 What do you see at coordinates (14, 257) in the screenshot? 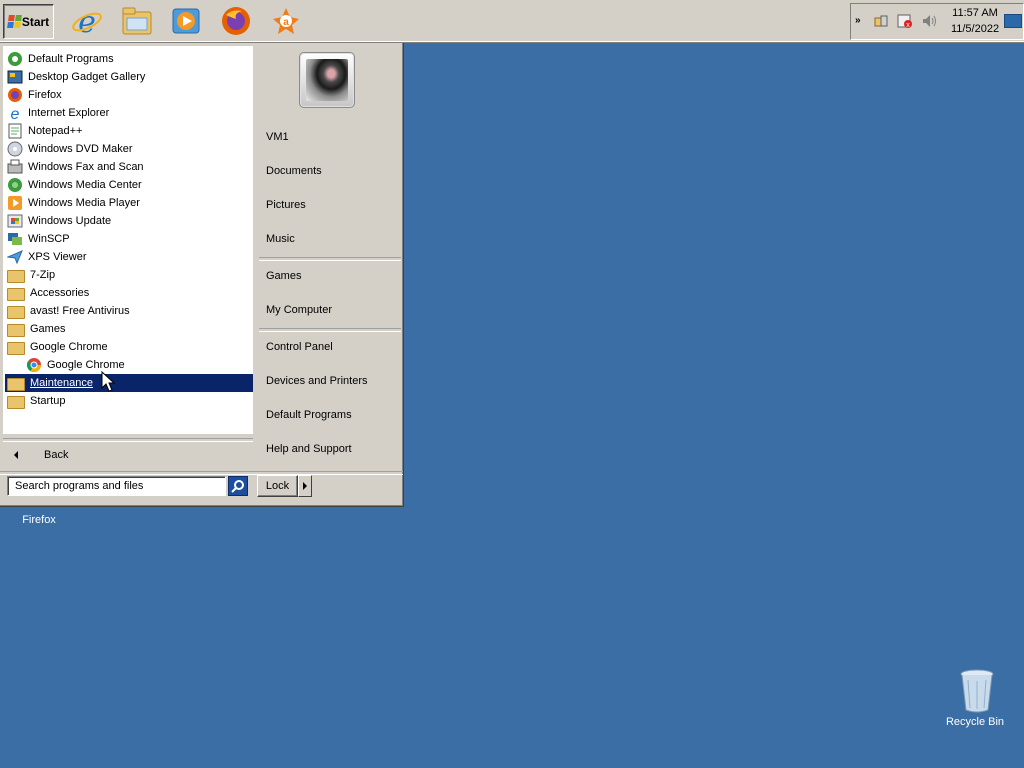
I see `xps-viewer-icon` at bounding box center [14, 257].